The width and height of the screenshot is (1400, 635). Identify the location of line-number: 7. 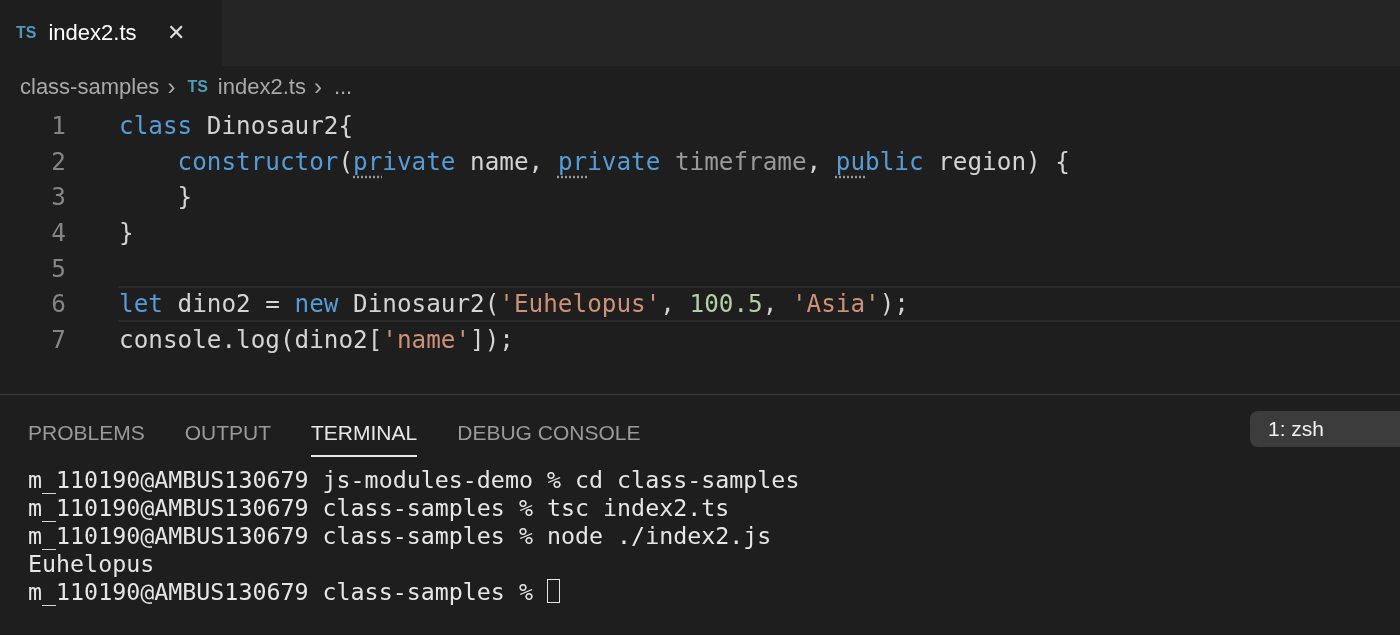
(58, 339).